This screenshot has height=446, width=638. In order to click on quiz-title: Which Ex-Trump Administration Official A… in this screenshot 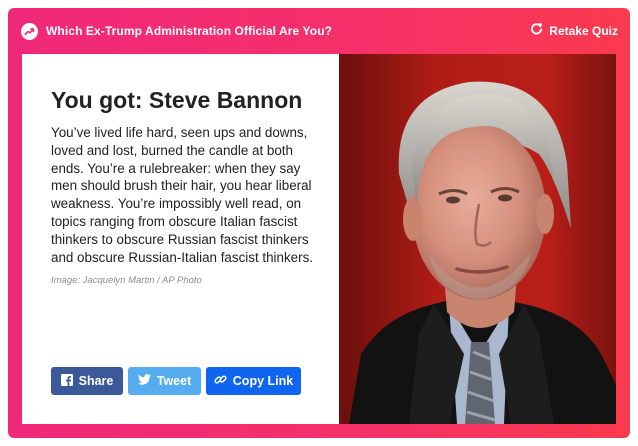, I will do `click(189, 31)`.